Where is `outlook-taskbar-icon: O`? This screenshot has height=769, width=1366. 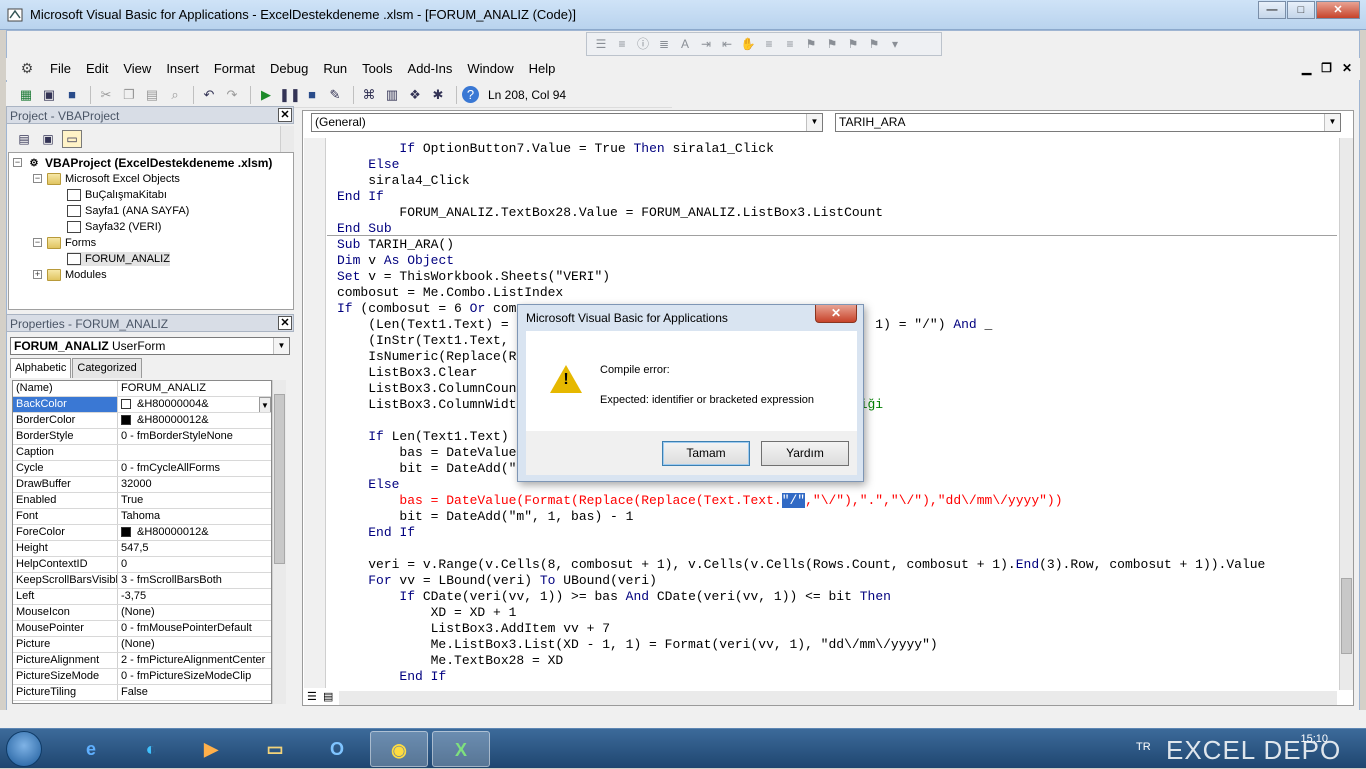
outlook-taskbar-icon: O is located at coordinates (337, 749).